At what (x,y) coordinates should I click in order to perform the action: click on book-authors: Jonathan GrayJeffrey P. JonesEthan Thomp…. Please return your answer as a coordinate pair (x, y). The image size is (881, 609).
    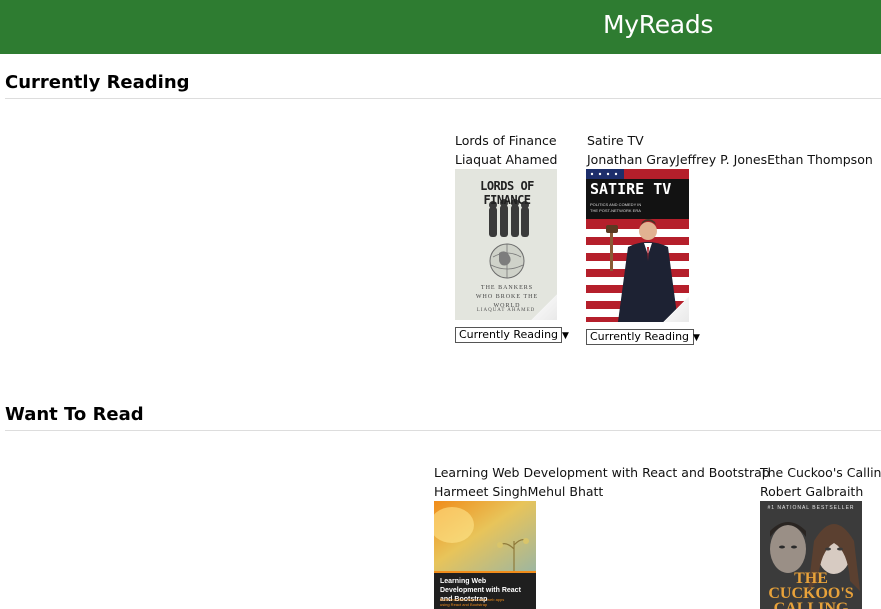
    Looking at the image, I should click on (730, 159).